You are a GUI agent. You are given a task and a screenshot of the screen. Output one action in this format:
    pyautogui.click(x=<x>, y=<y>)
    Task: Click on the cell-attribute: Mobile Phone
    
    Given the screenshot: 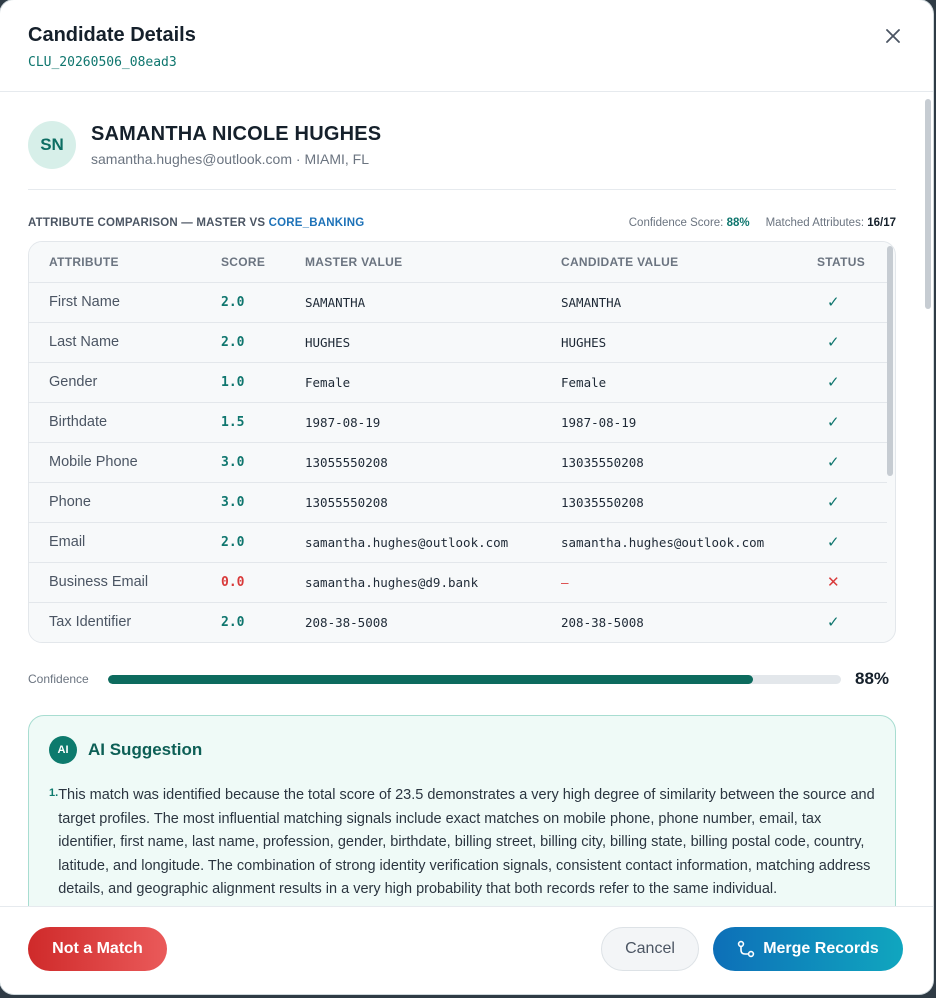 What is the action you would take?
    pyautogui.click(x=115, y=462)
    